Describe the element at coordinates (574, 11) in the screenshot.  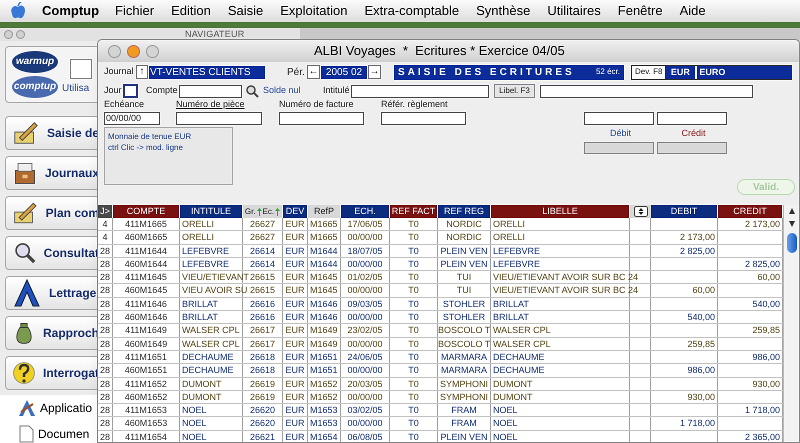
I see `menu-item: Utilitaires` at that location.